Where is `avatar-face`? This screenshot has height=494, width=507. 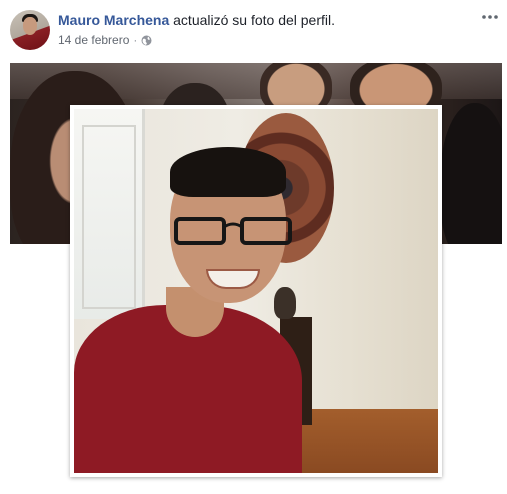
avatar-face is located at coordinates (30, 26).